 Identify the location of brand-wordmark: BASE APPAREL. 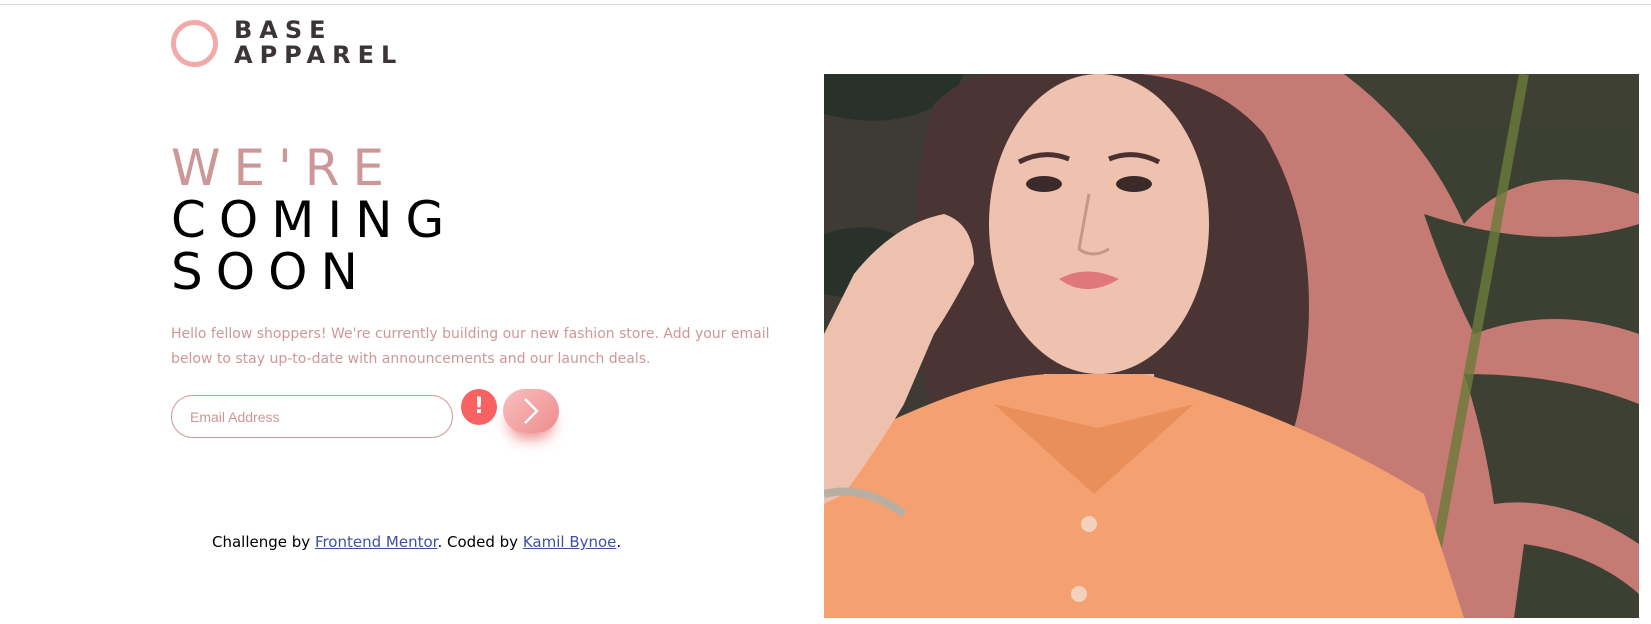
(318, 43).